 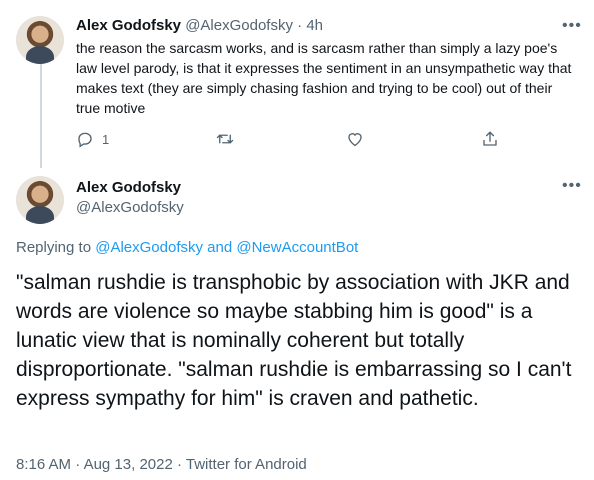 I want to click on replying-and: and, so click(x=219, y=247).